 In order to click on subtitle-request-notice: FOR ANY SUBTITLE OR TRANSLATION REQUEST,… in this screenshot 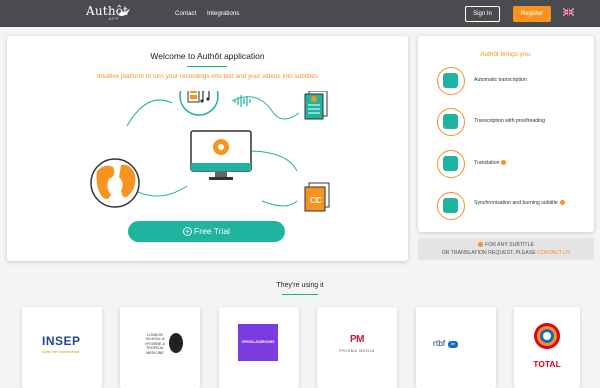, I will do `click(506, 249)`.